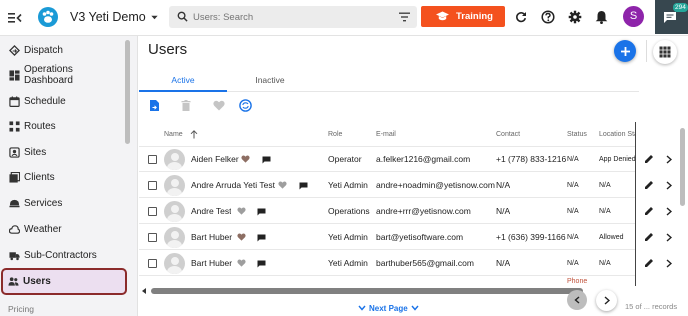 The image size is (688, 316). Describe the element at coordinates (173, 134) in the screenshot. I see `column-header-name: Name` at that location.